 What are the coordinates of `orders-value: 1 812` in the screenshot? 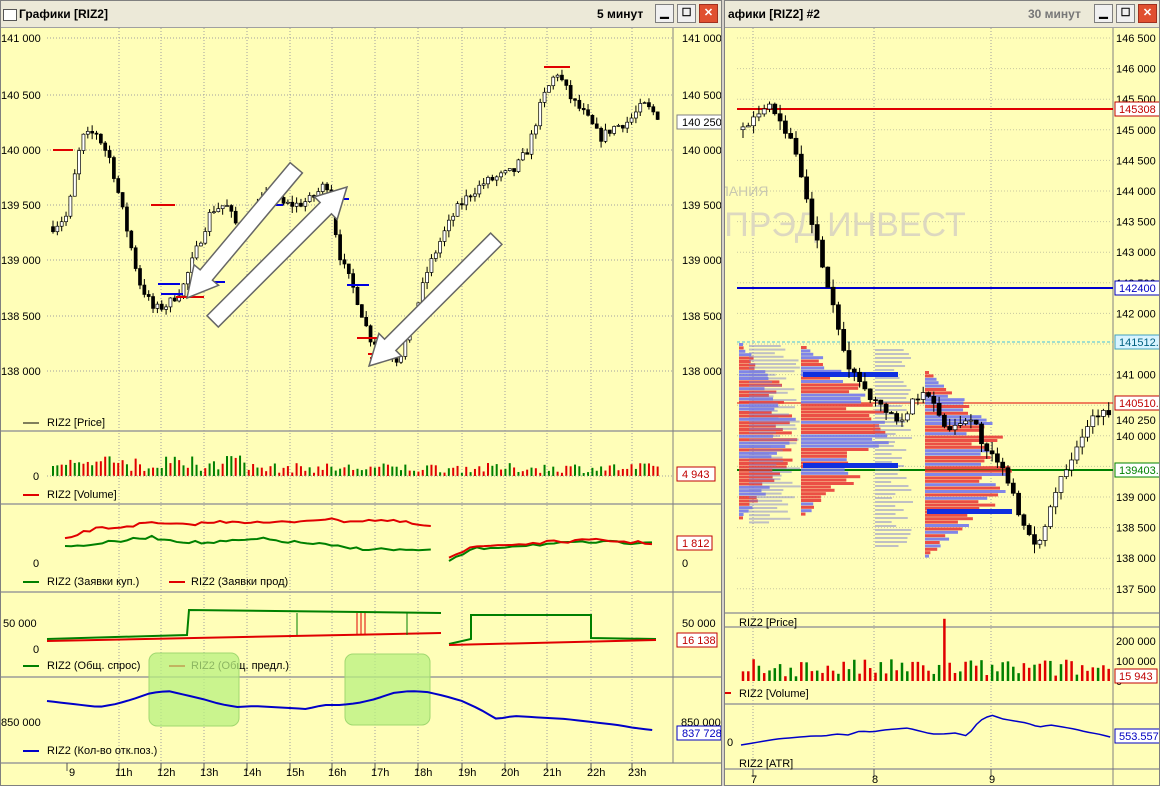 It's located at (696, 544).